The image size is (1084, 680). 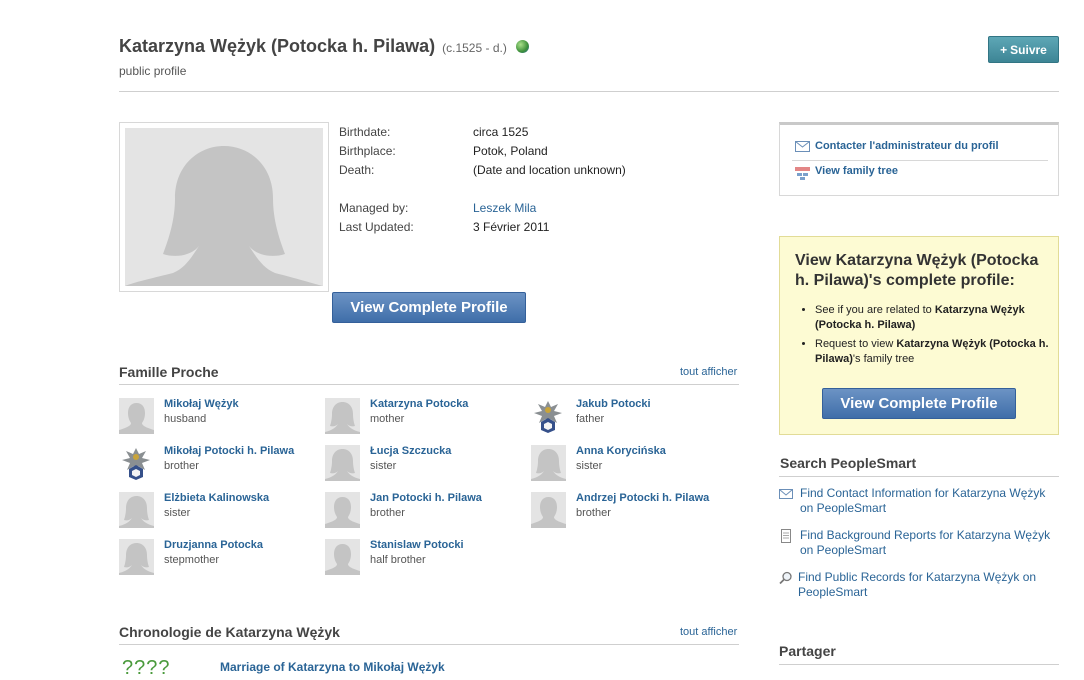 I want to click on family-tree-icon, so click(x=802, y=173).